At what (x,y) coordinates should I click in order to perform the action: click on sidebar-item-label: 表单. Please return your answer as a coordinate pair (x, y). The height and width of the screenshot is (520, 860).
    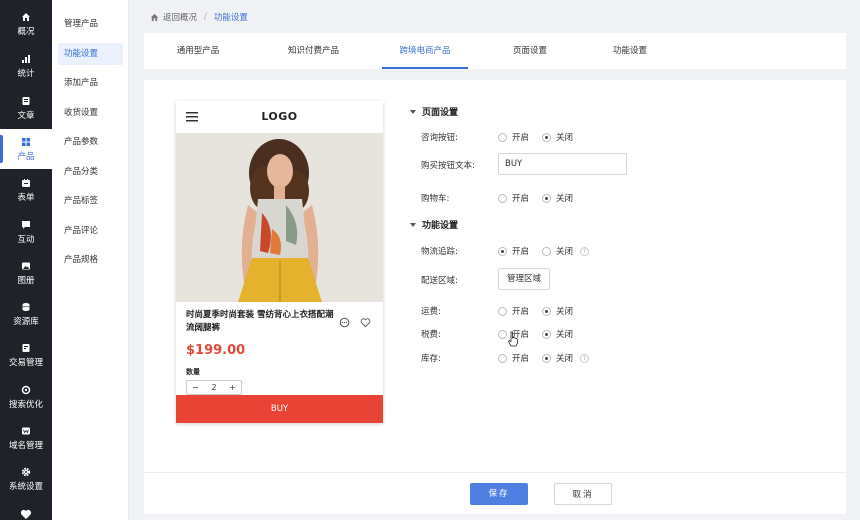
    Looking at the image, I should click on (26, 197).